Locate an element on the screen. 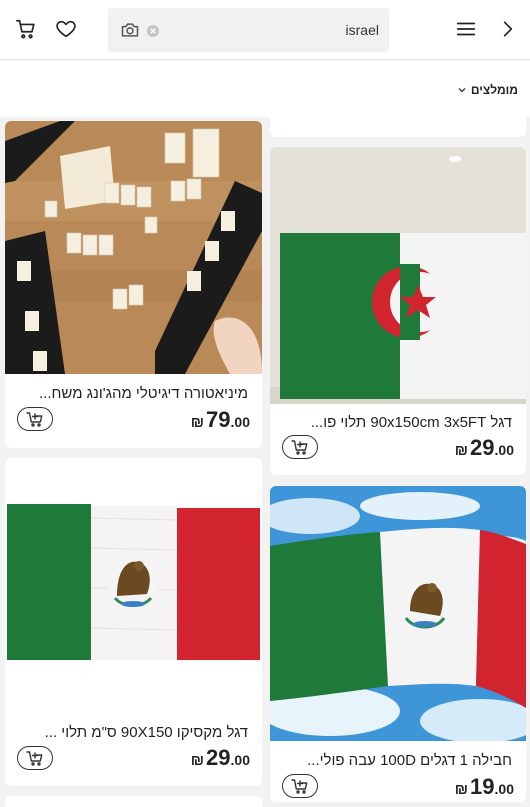 This screenshot has width=530, height=807. search-box is located at coordinates (248, 30).